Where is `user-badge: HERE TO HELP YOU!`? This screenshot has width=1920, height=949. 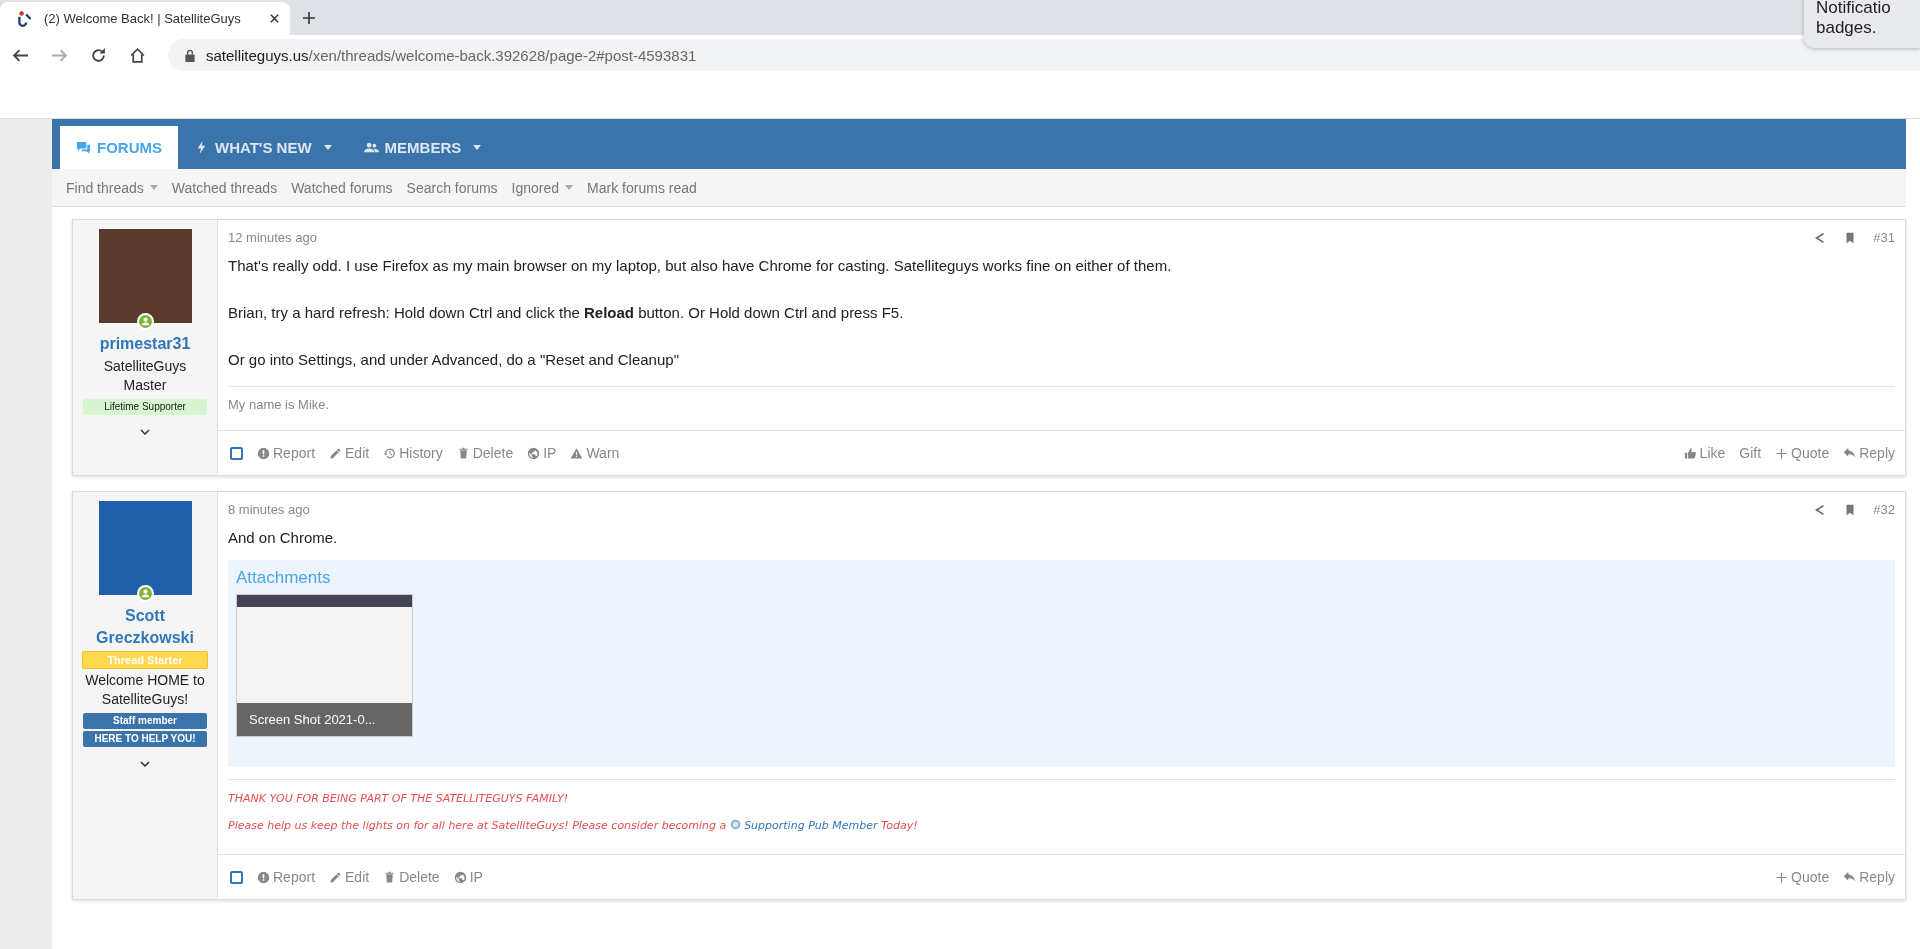
user-badge: HERE TO HELP YOU! is located at coordinates (145, 739).